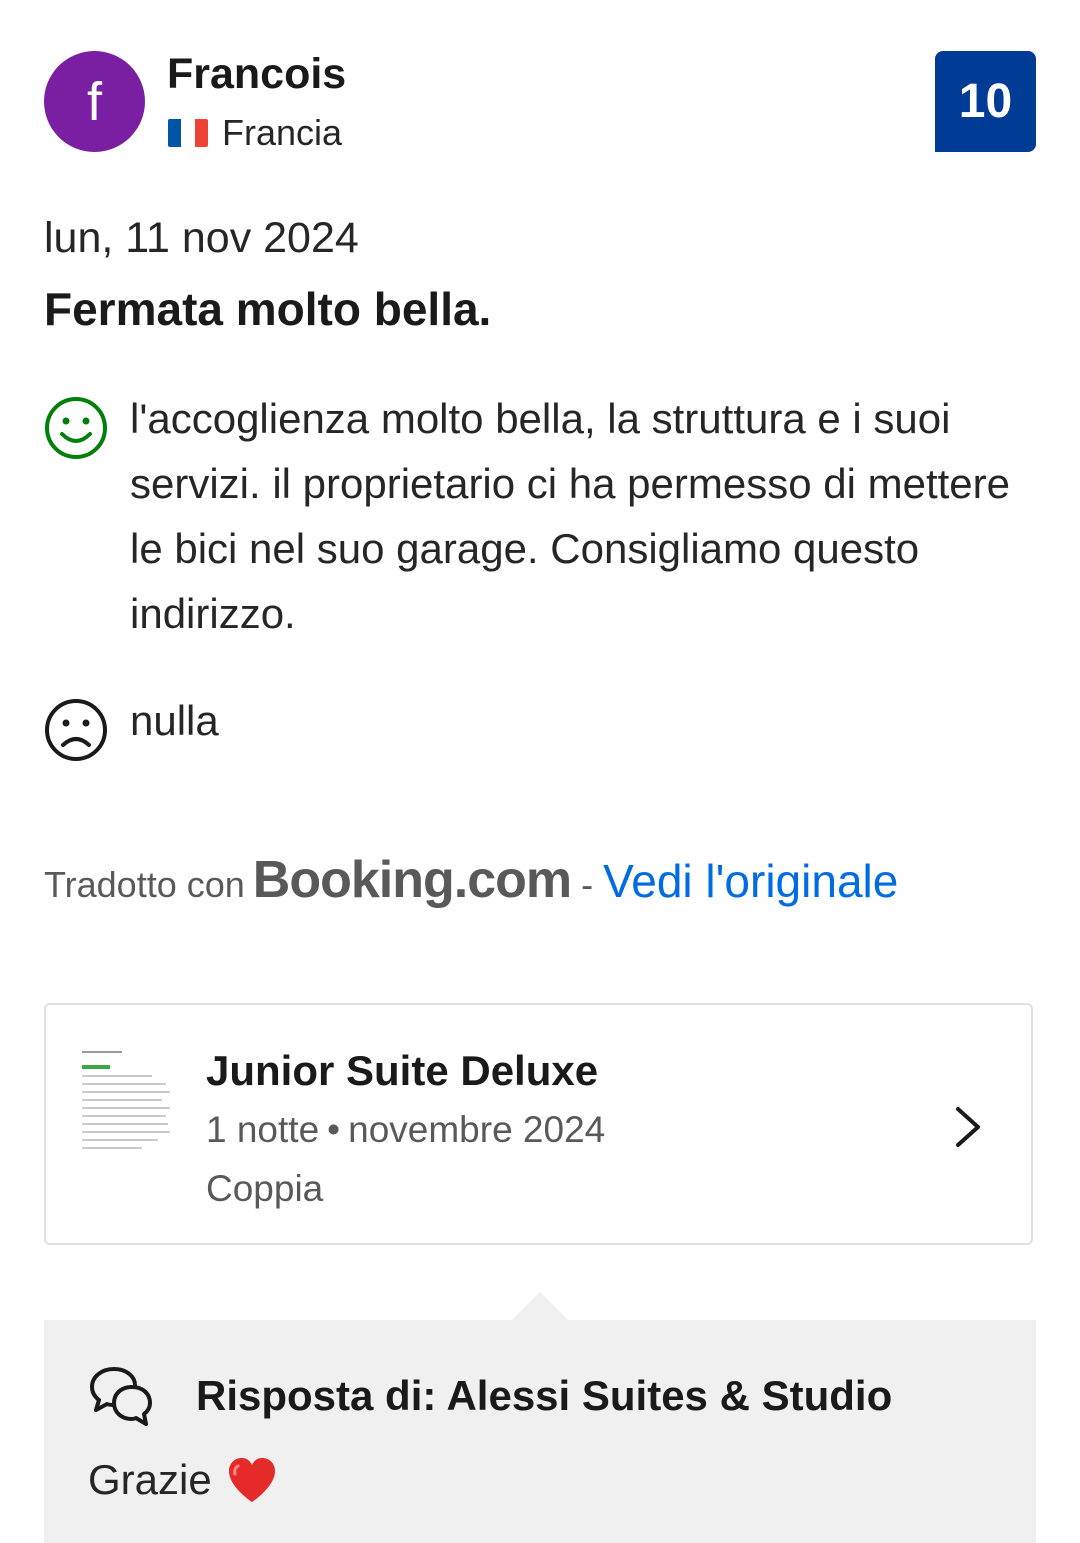 The height and width of the screenshot is (1543, 1080). I want to click on chevron-right-icon, so click(968, 1127).